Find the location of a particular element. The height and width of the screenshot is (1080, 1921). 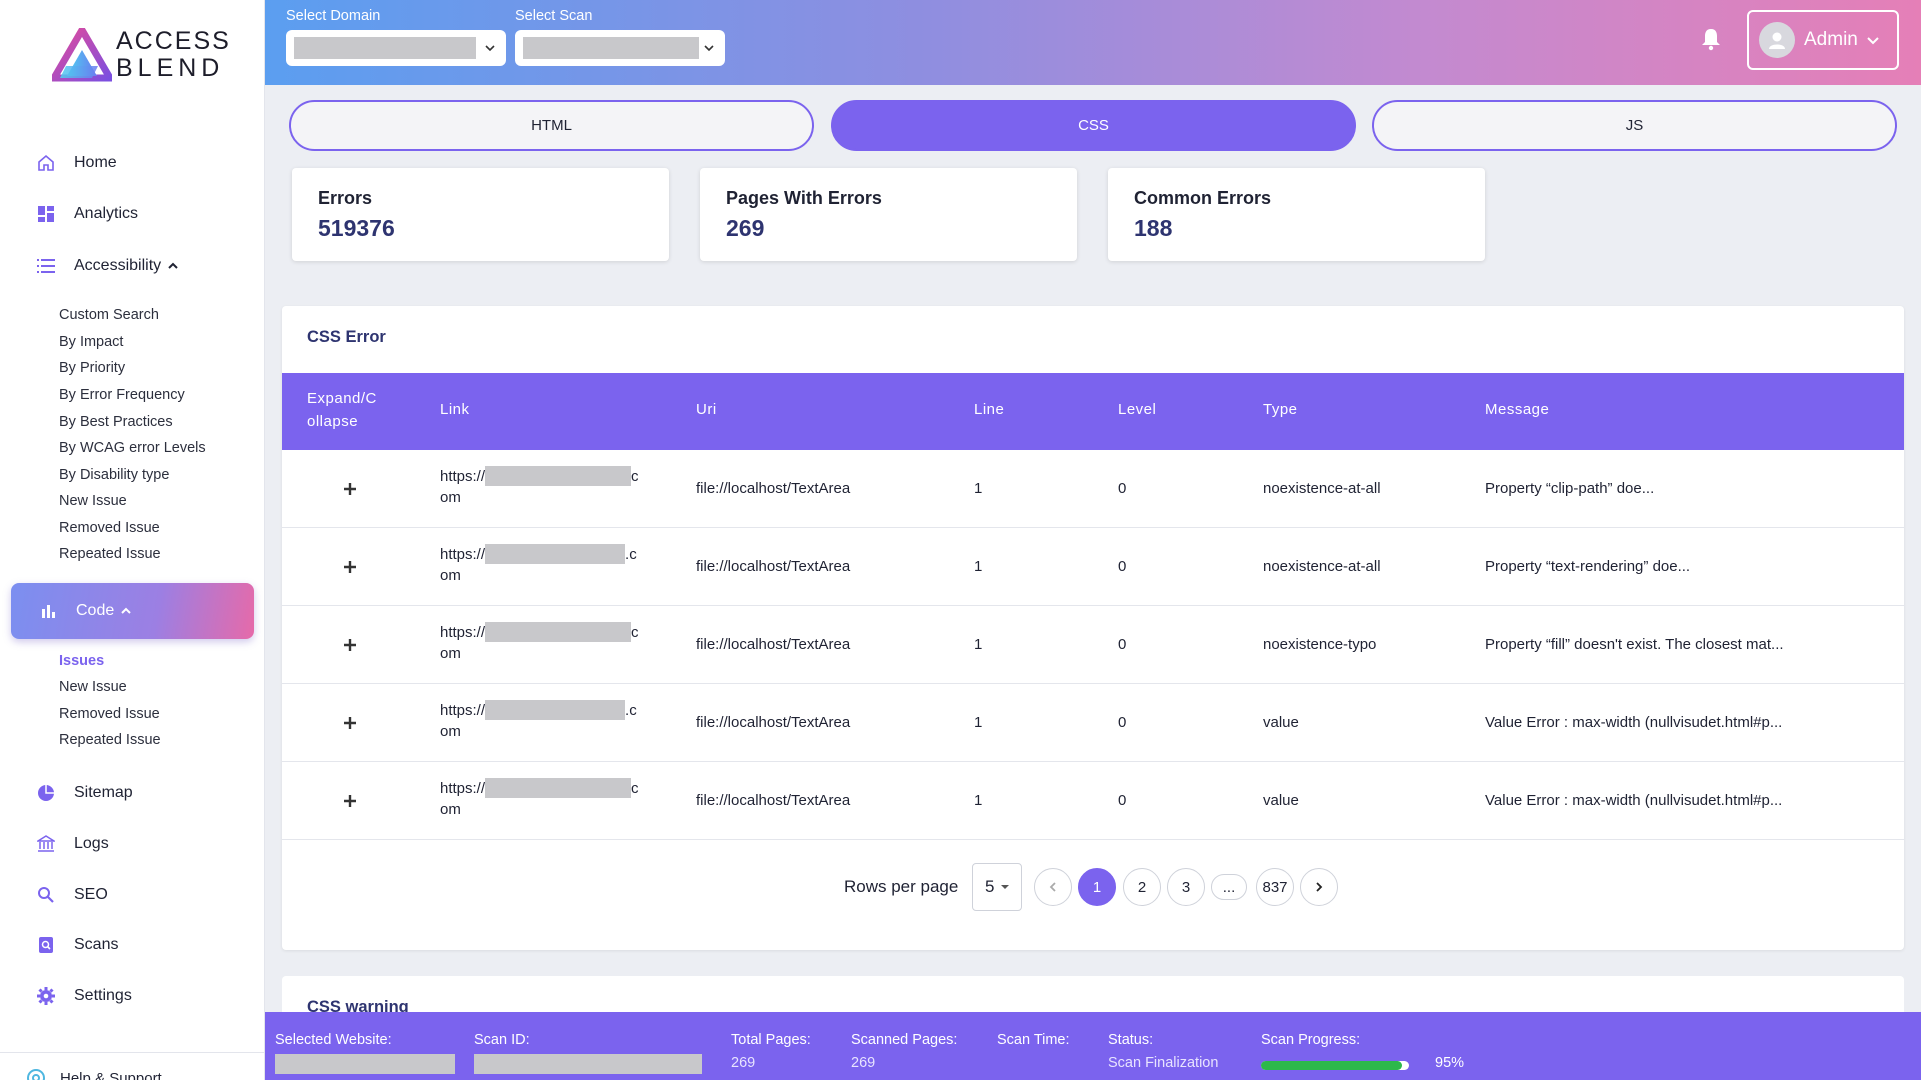

caret-down-icon is located at coordinates (1005, 887).